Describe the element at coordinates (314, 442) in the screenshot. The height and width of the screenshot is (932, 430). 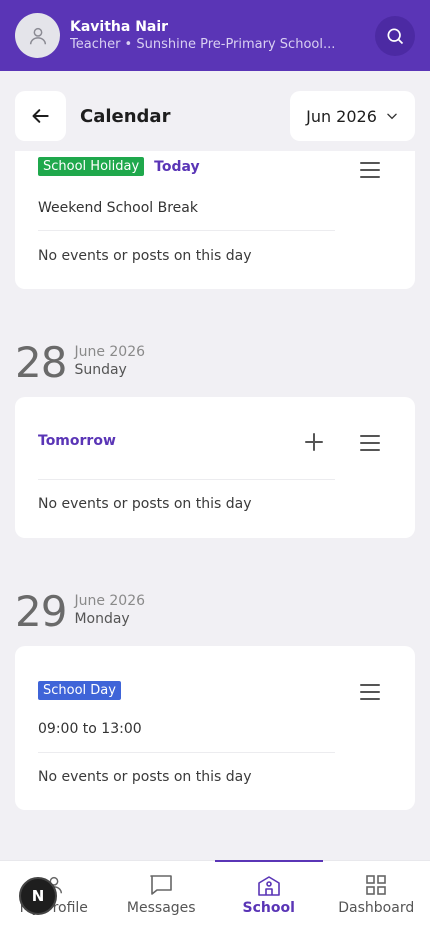
I see `add-icon` at that location.